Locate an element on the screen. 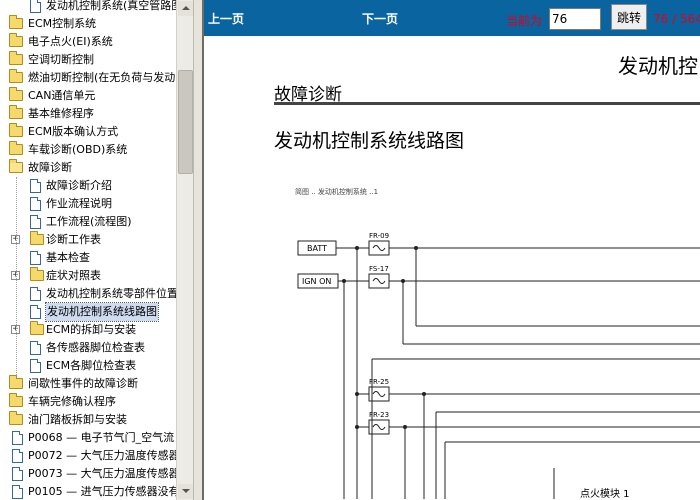 The image size is (700, 500). jump-button: 跳转 is located at coordinates (629, 17).